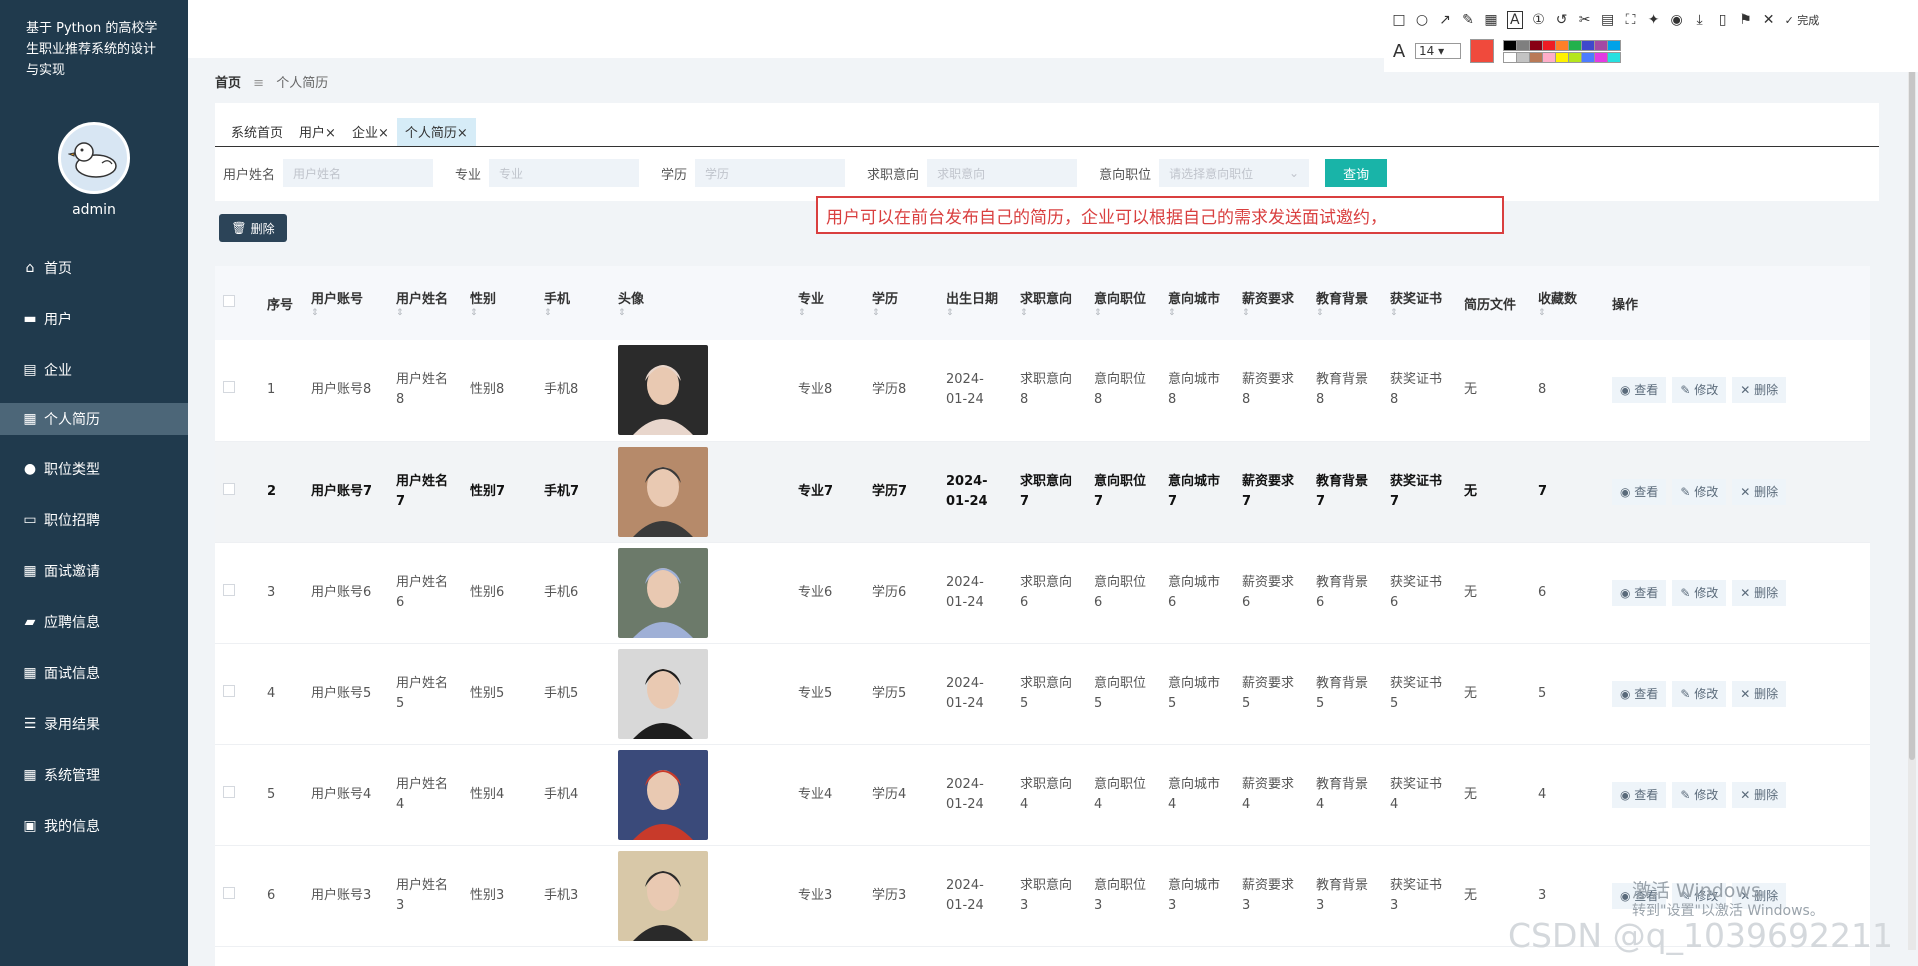 Image resolution: width=1918 pixels, height=966 pixels. Describe the element at coordinates (1631, 20) in the screenshot. I see `scan-icon: ⛶` at that location.